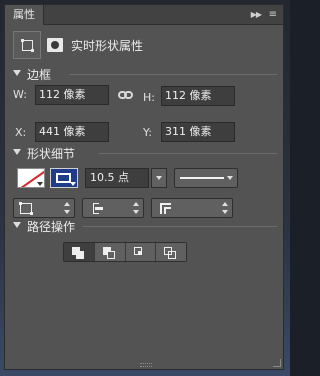  I want to click on path-operations-group, so click(125, 252).